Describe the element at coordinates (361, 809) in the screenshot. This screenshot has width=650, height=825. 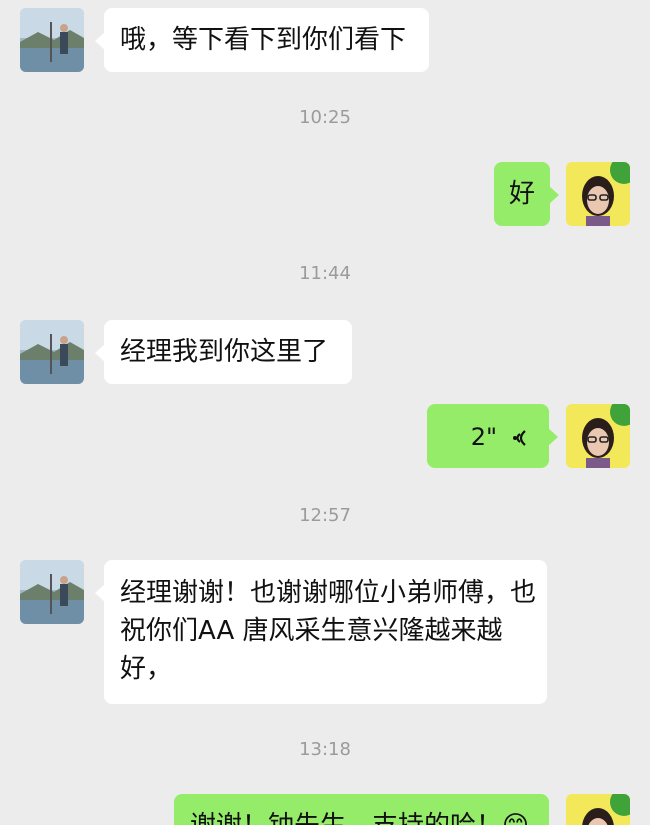
I see `message-bubble: 谢谢！钟先生，支持的哈！😊` at that location.